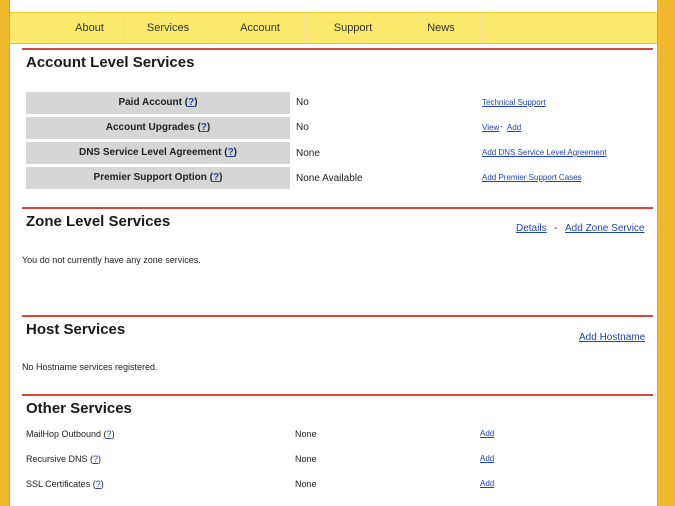  I want to click on other-service-row: MailHop Outbound (?), so click(70, 434).